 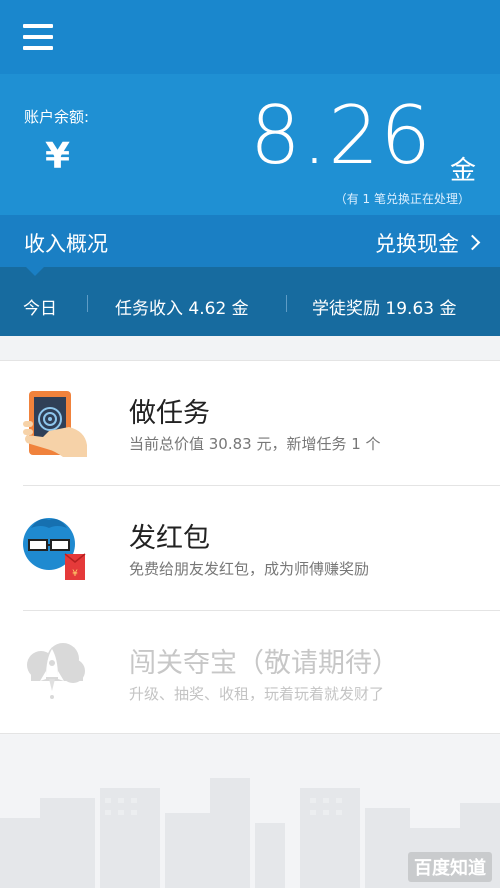 I want to click on top-bar, so click(x=250, y=37).